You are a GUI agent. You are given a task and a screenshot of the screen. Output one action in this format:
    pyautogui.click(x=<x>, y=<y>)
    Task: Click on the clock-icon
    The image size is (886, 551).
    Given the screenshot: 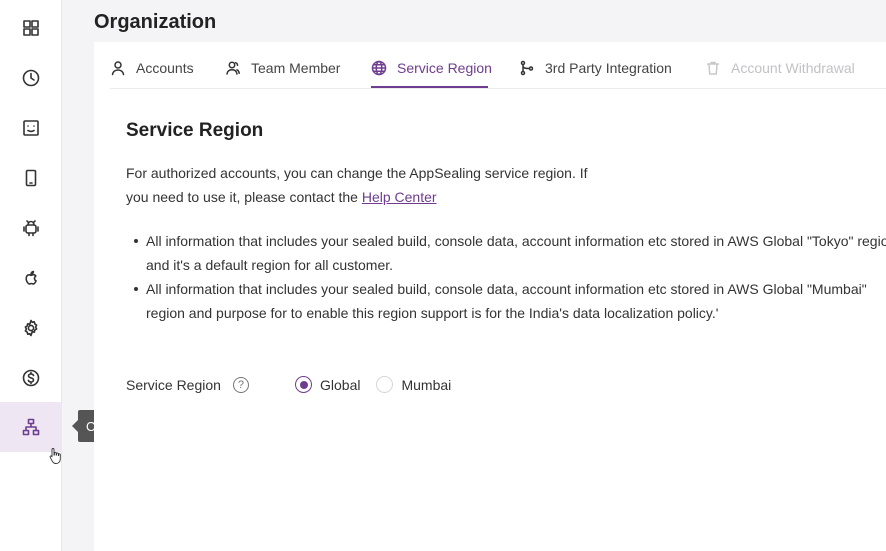 What is the action you would take?
    pyautogui.click(x=31, y=78)
    